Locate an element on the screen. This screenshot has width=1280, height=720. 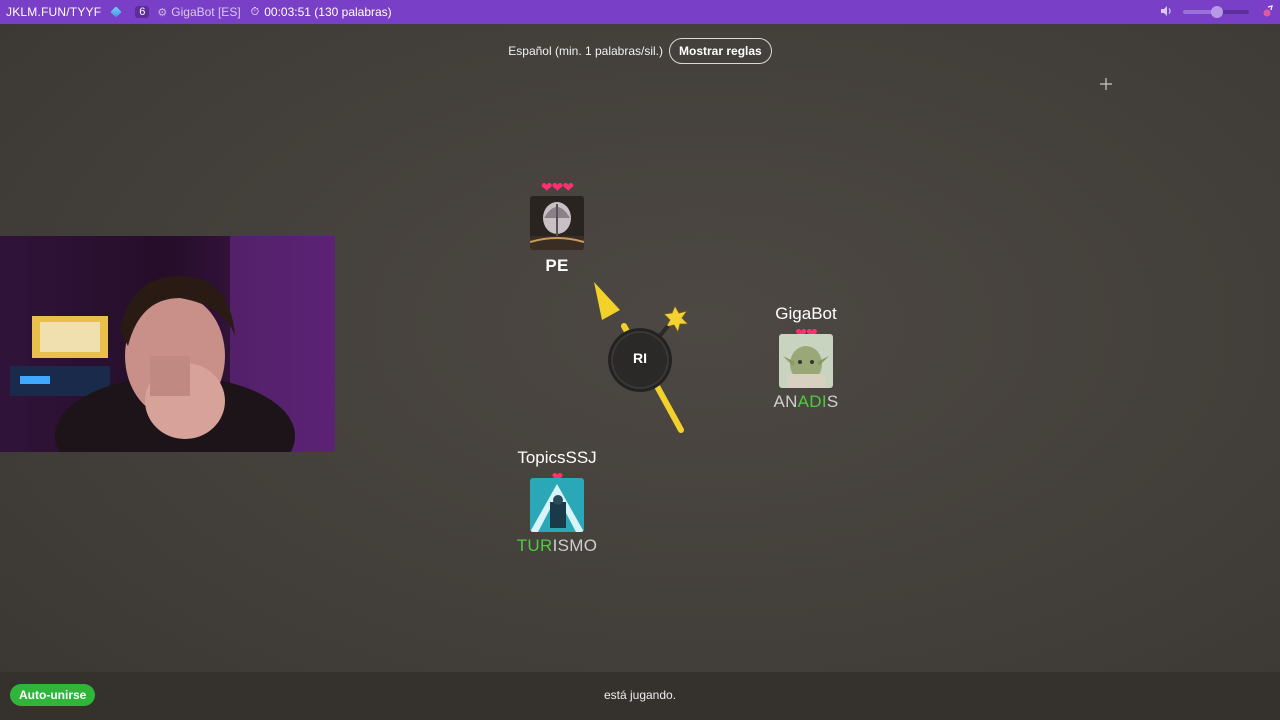
clock-icon: ⏱ is located at coordinates (255, 11).